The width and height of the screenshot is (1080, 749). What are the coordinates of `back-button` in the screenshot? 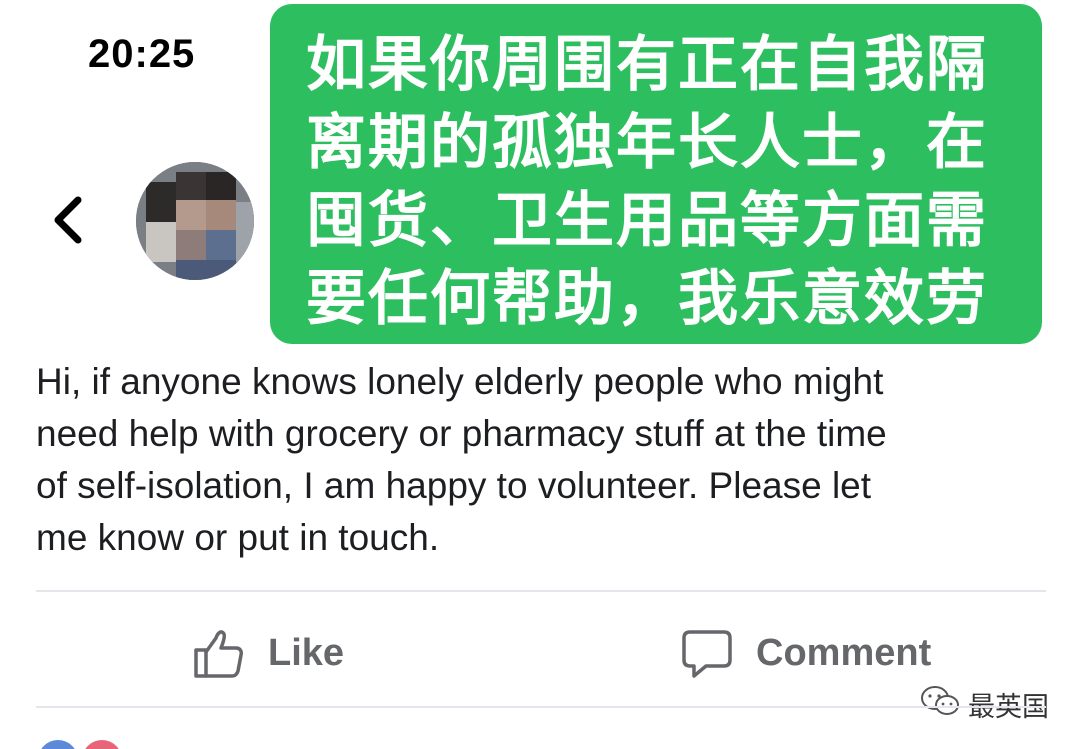 It's located at (69, 220).